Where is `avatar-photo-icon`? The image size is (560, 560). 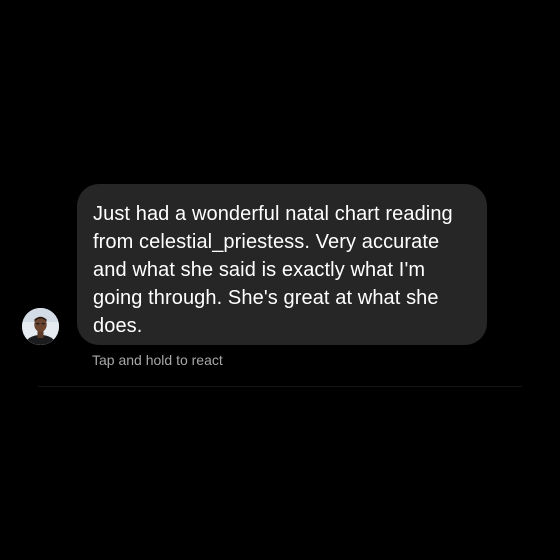 avatar-photo-icon is located at coordinates (40, 326).